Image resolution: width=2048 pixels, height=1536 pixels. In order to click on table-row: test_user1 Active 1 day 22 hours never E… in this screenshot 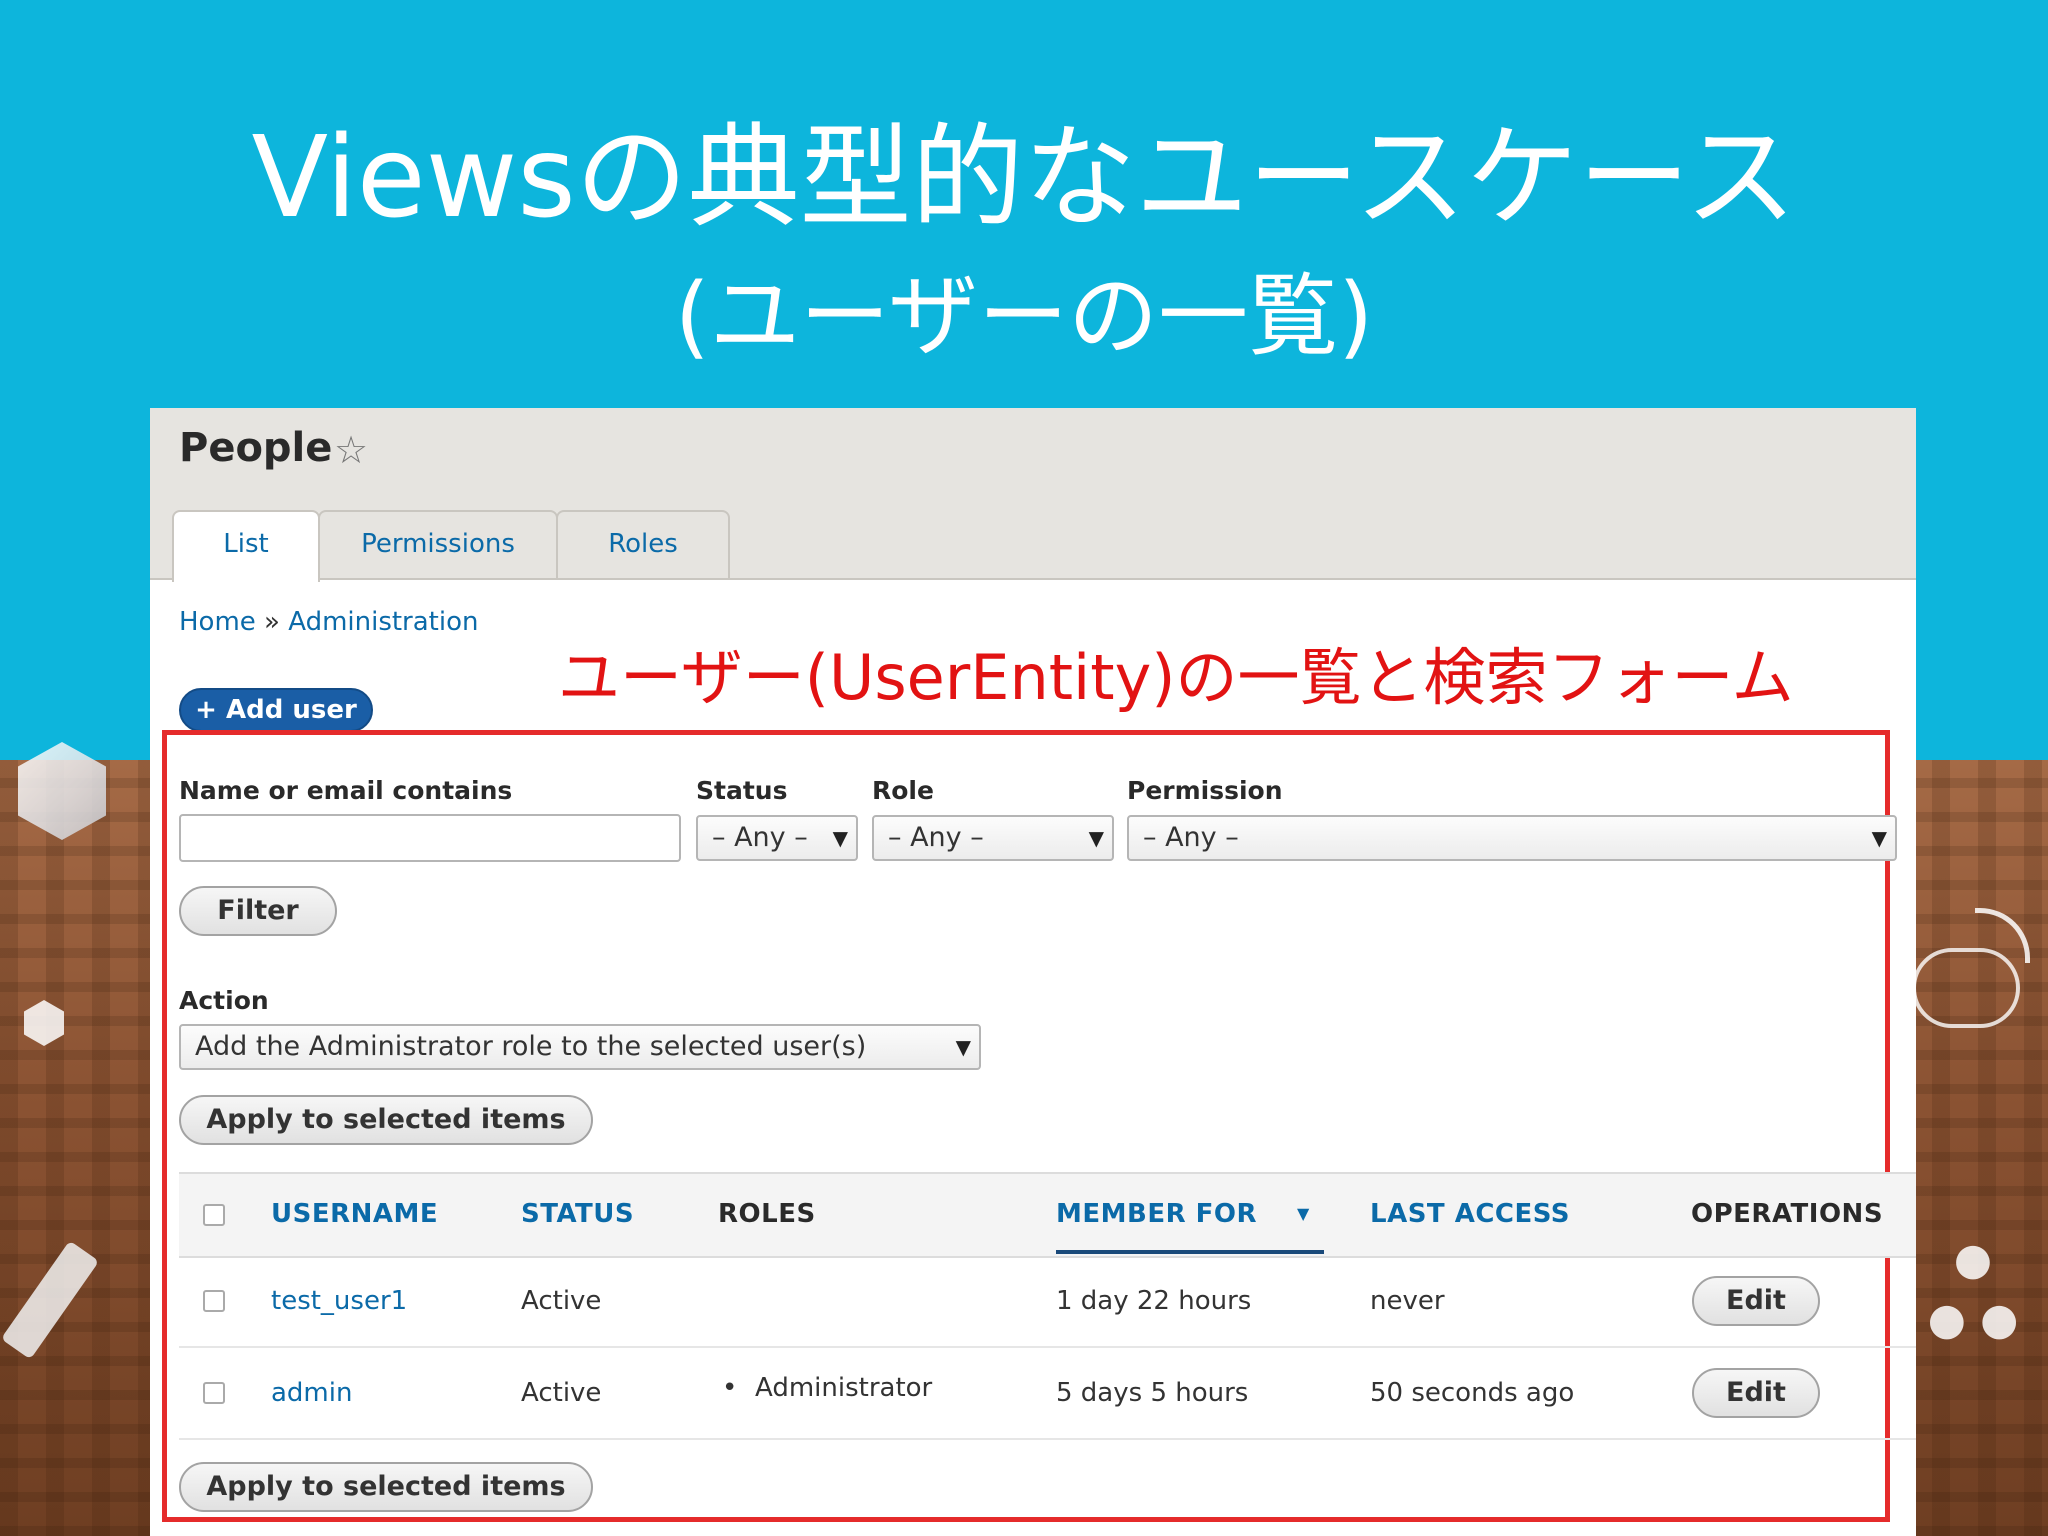, I will do `click(1047, 1302)`.